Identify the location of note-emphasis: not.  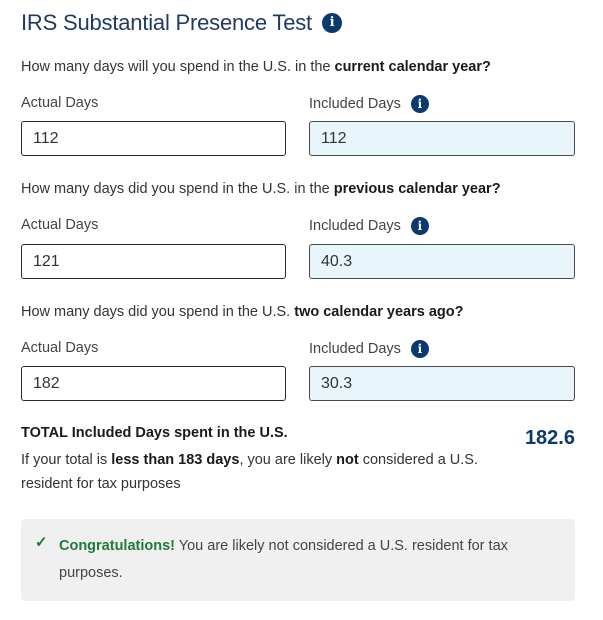
(347, 460).